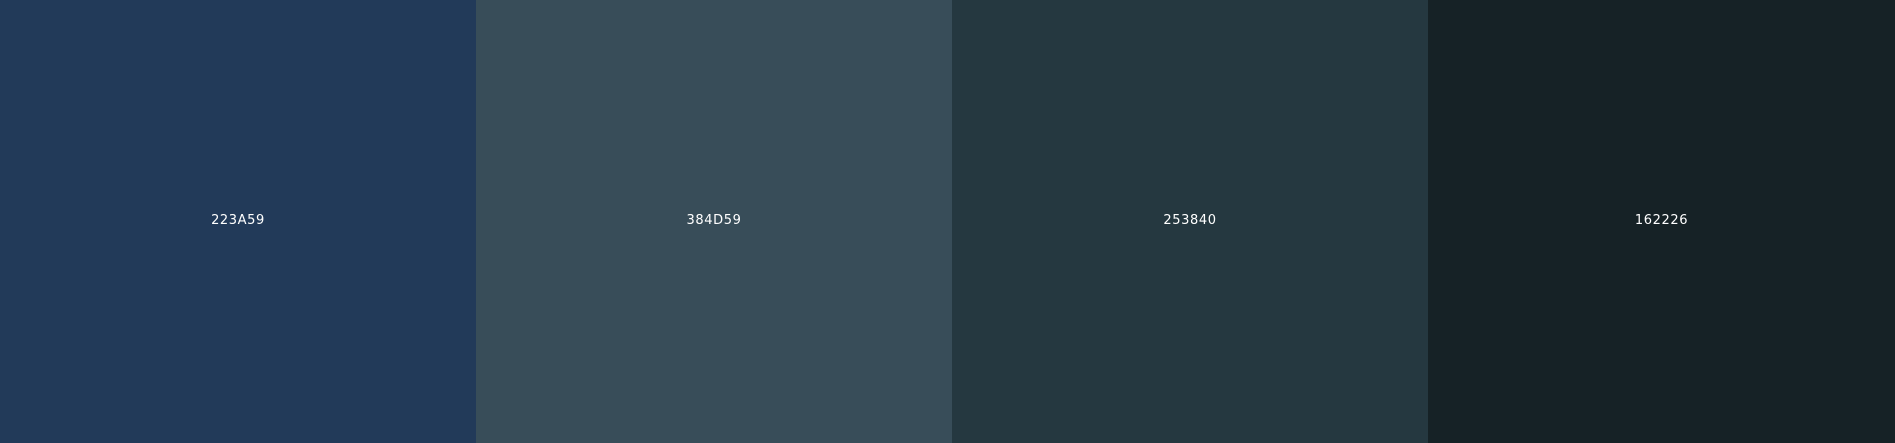 This screenshot has width=1895, height=443. I want to click on swatch-hex-label: 384D59, so click(714, 220).